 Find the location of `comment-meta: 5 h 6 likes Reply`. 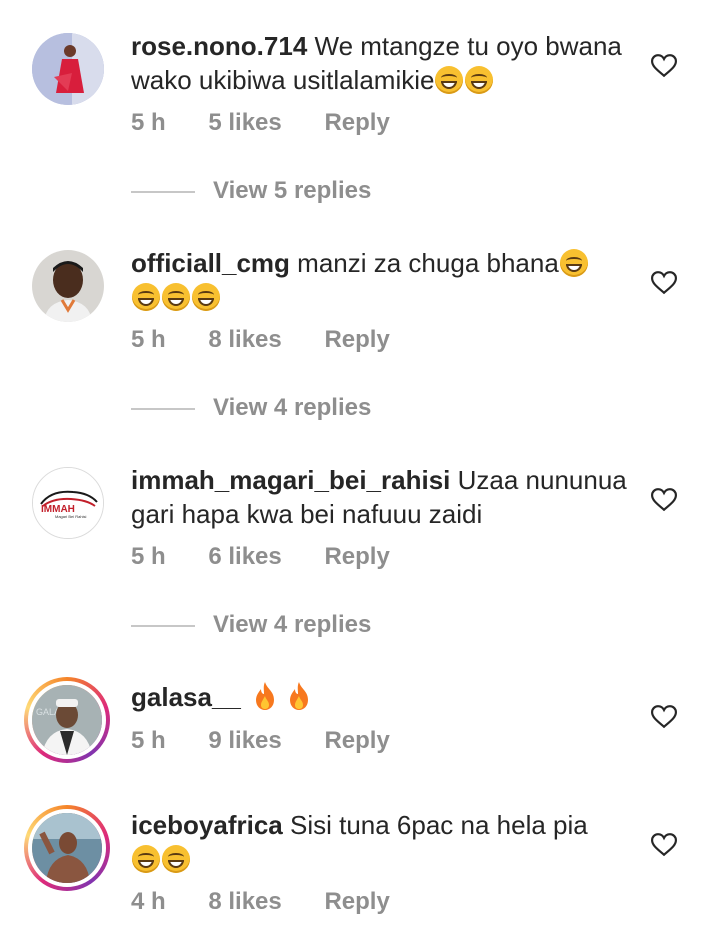

comment-meta: 5 h 6 likes Reply is located at coordinates (278, 557).